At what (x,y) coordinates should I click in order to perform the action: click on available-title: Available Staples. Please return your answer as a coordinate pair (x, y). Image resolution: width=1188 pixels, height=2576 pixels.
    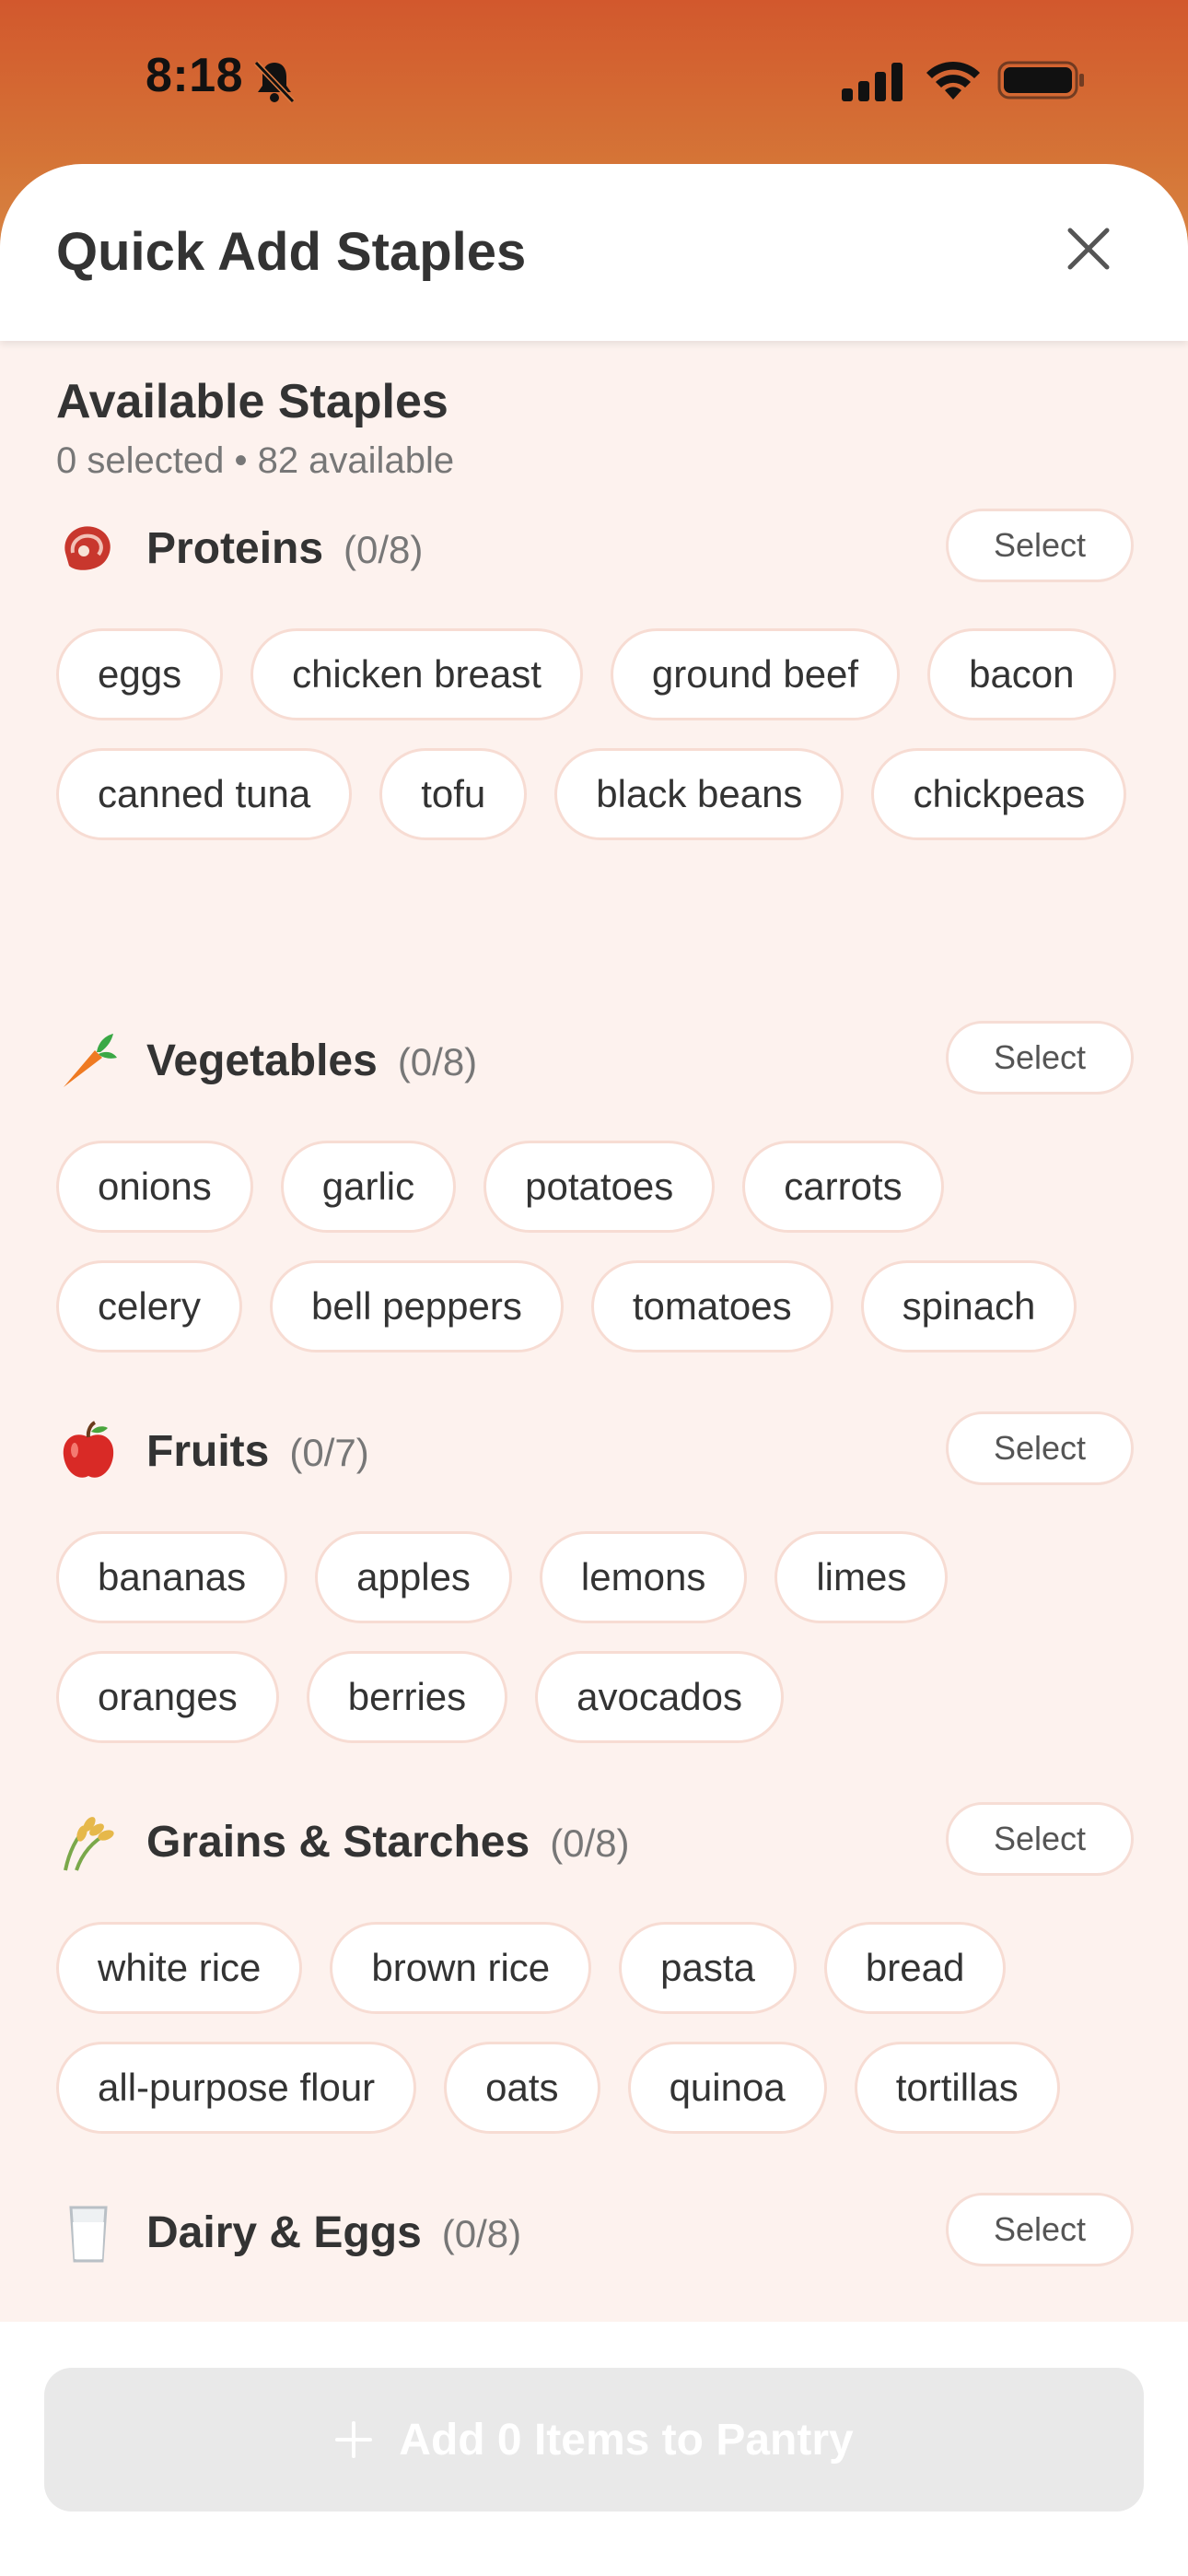
    Looking at the image, I should click on (252, 401).